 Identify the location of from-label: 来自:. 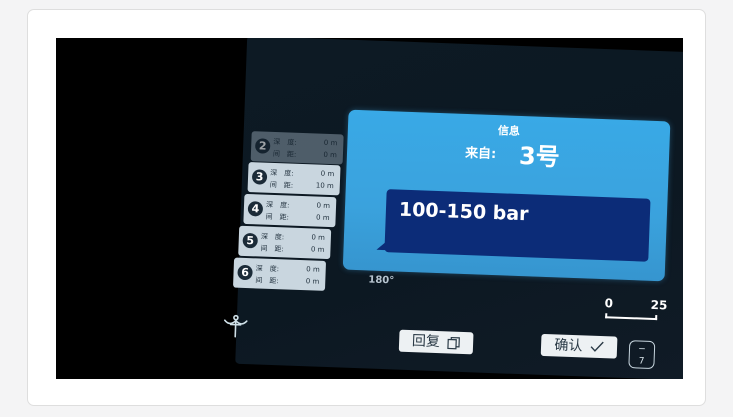
(480, 154).